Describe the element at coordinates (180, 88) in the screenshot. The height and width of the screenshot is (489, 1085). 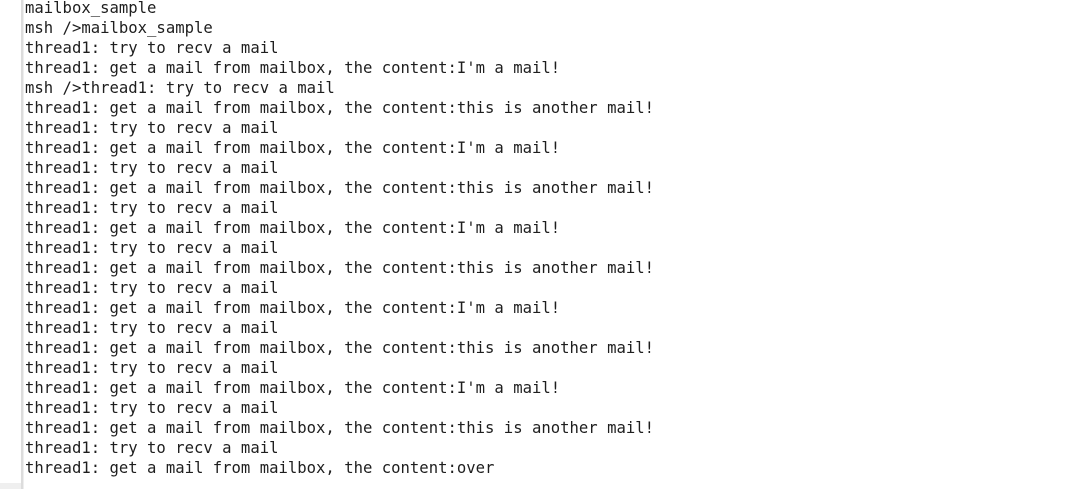
I see `console-line: msh />thread1: try to recv a mail` at that location.